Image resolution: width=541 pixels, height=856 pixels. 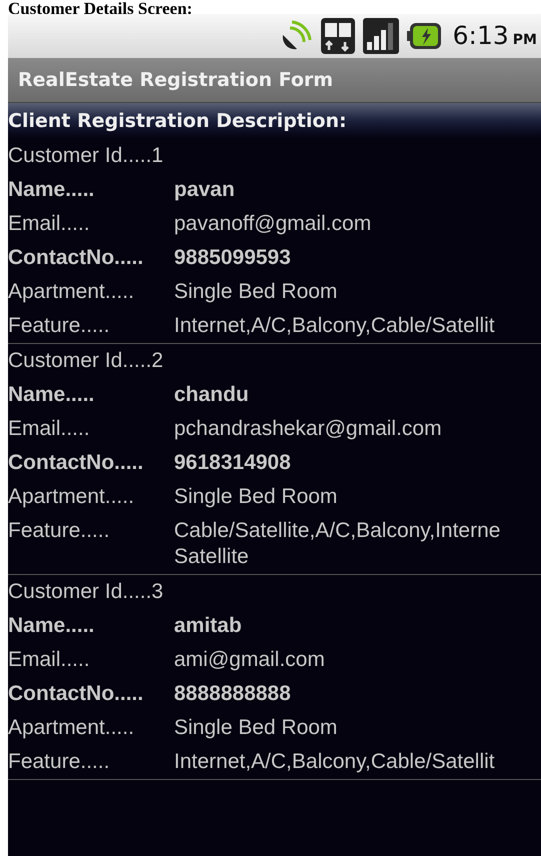 I want to click on signal-icon, so click(x=380, y=36).